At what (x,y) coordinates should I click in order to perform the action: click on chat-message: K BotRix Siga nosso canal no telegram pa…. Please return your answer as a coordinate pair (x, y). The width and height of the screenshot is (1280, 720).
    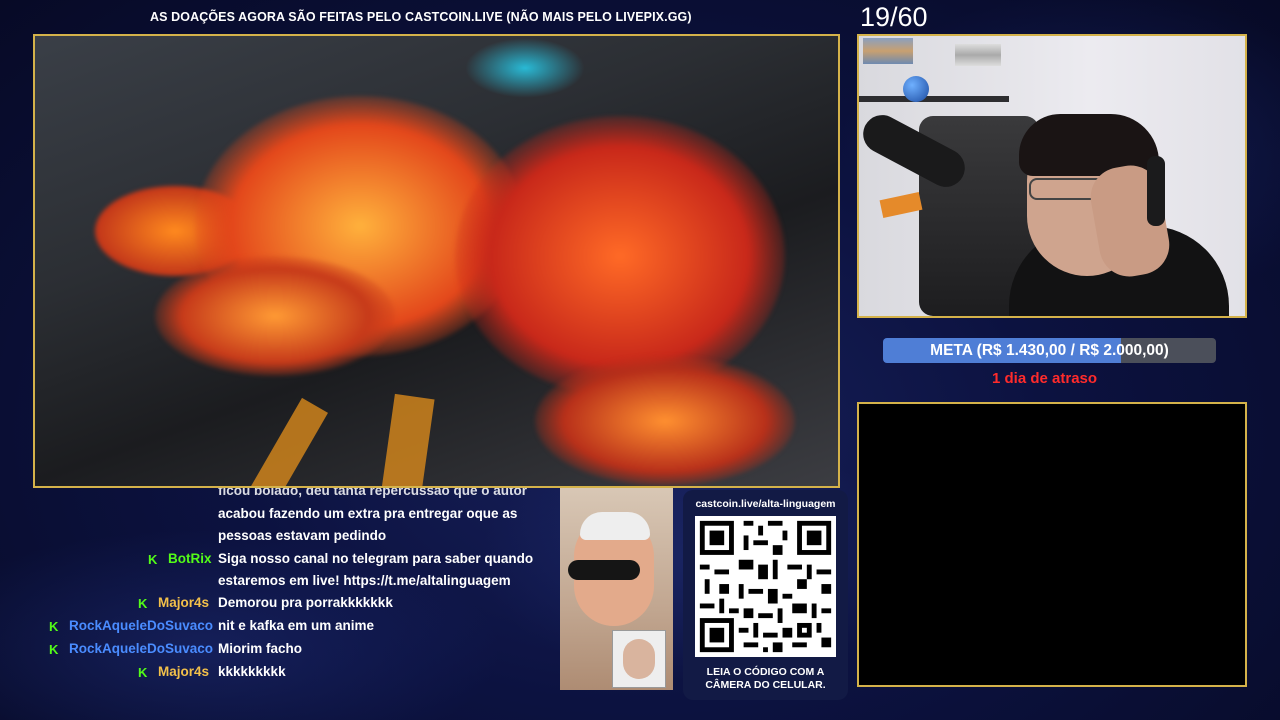
    Looking at the image, I should click on (272, 560).